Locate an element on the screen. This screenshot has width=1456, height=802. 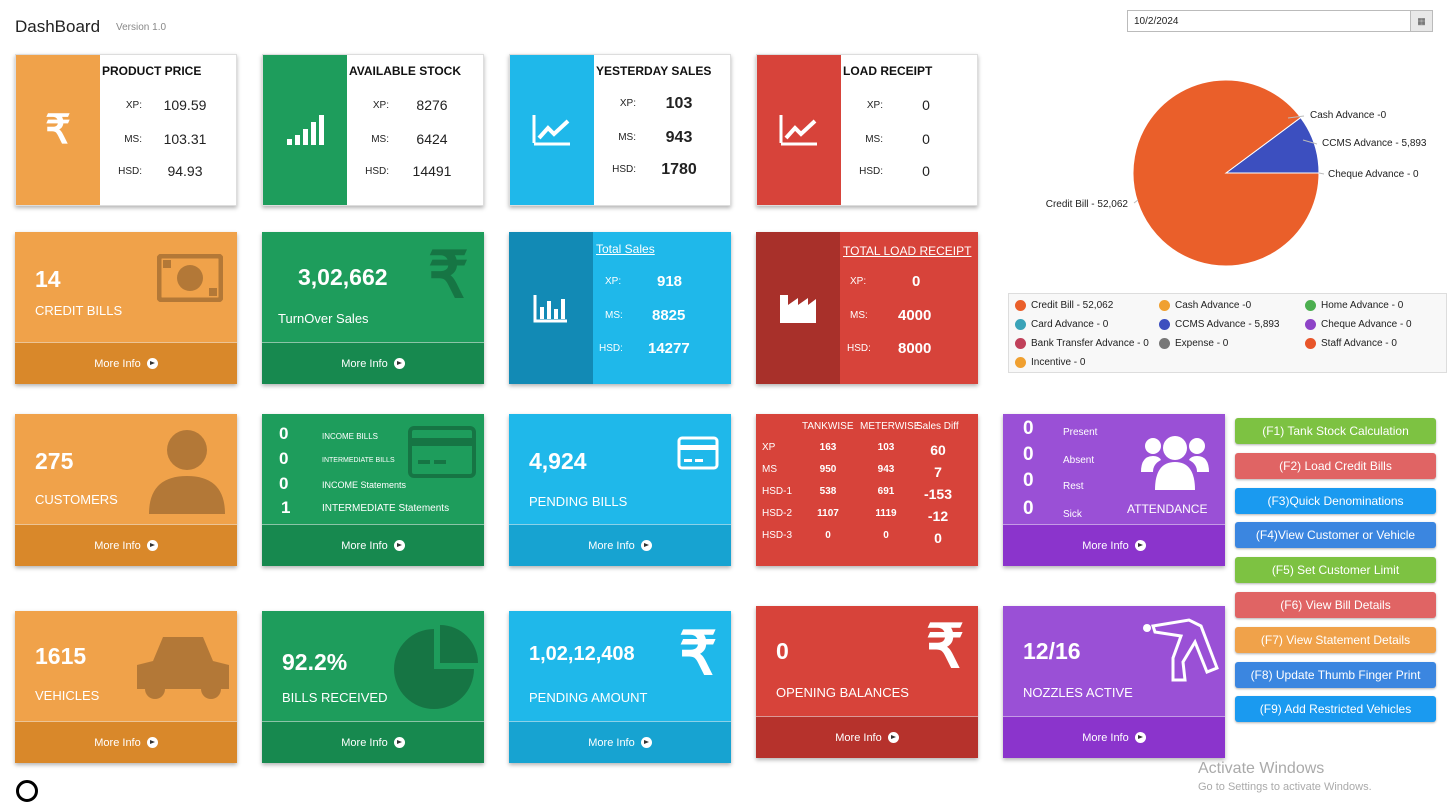
function-key-button: (F4)View Customer or Vehicle is located at coordinates (1335, 535).